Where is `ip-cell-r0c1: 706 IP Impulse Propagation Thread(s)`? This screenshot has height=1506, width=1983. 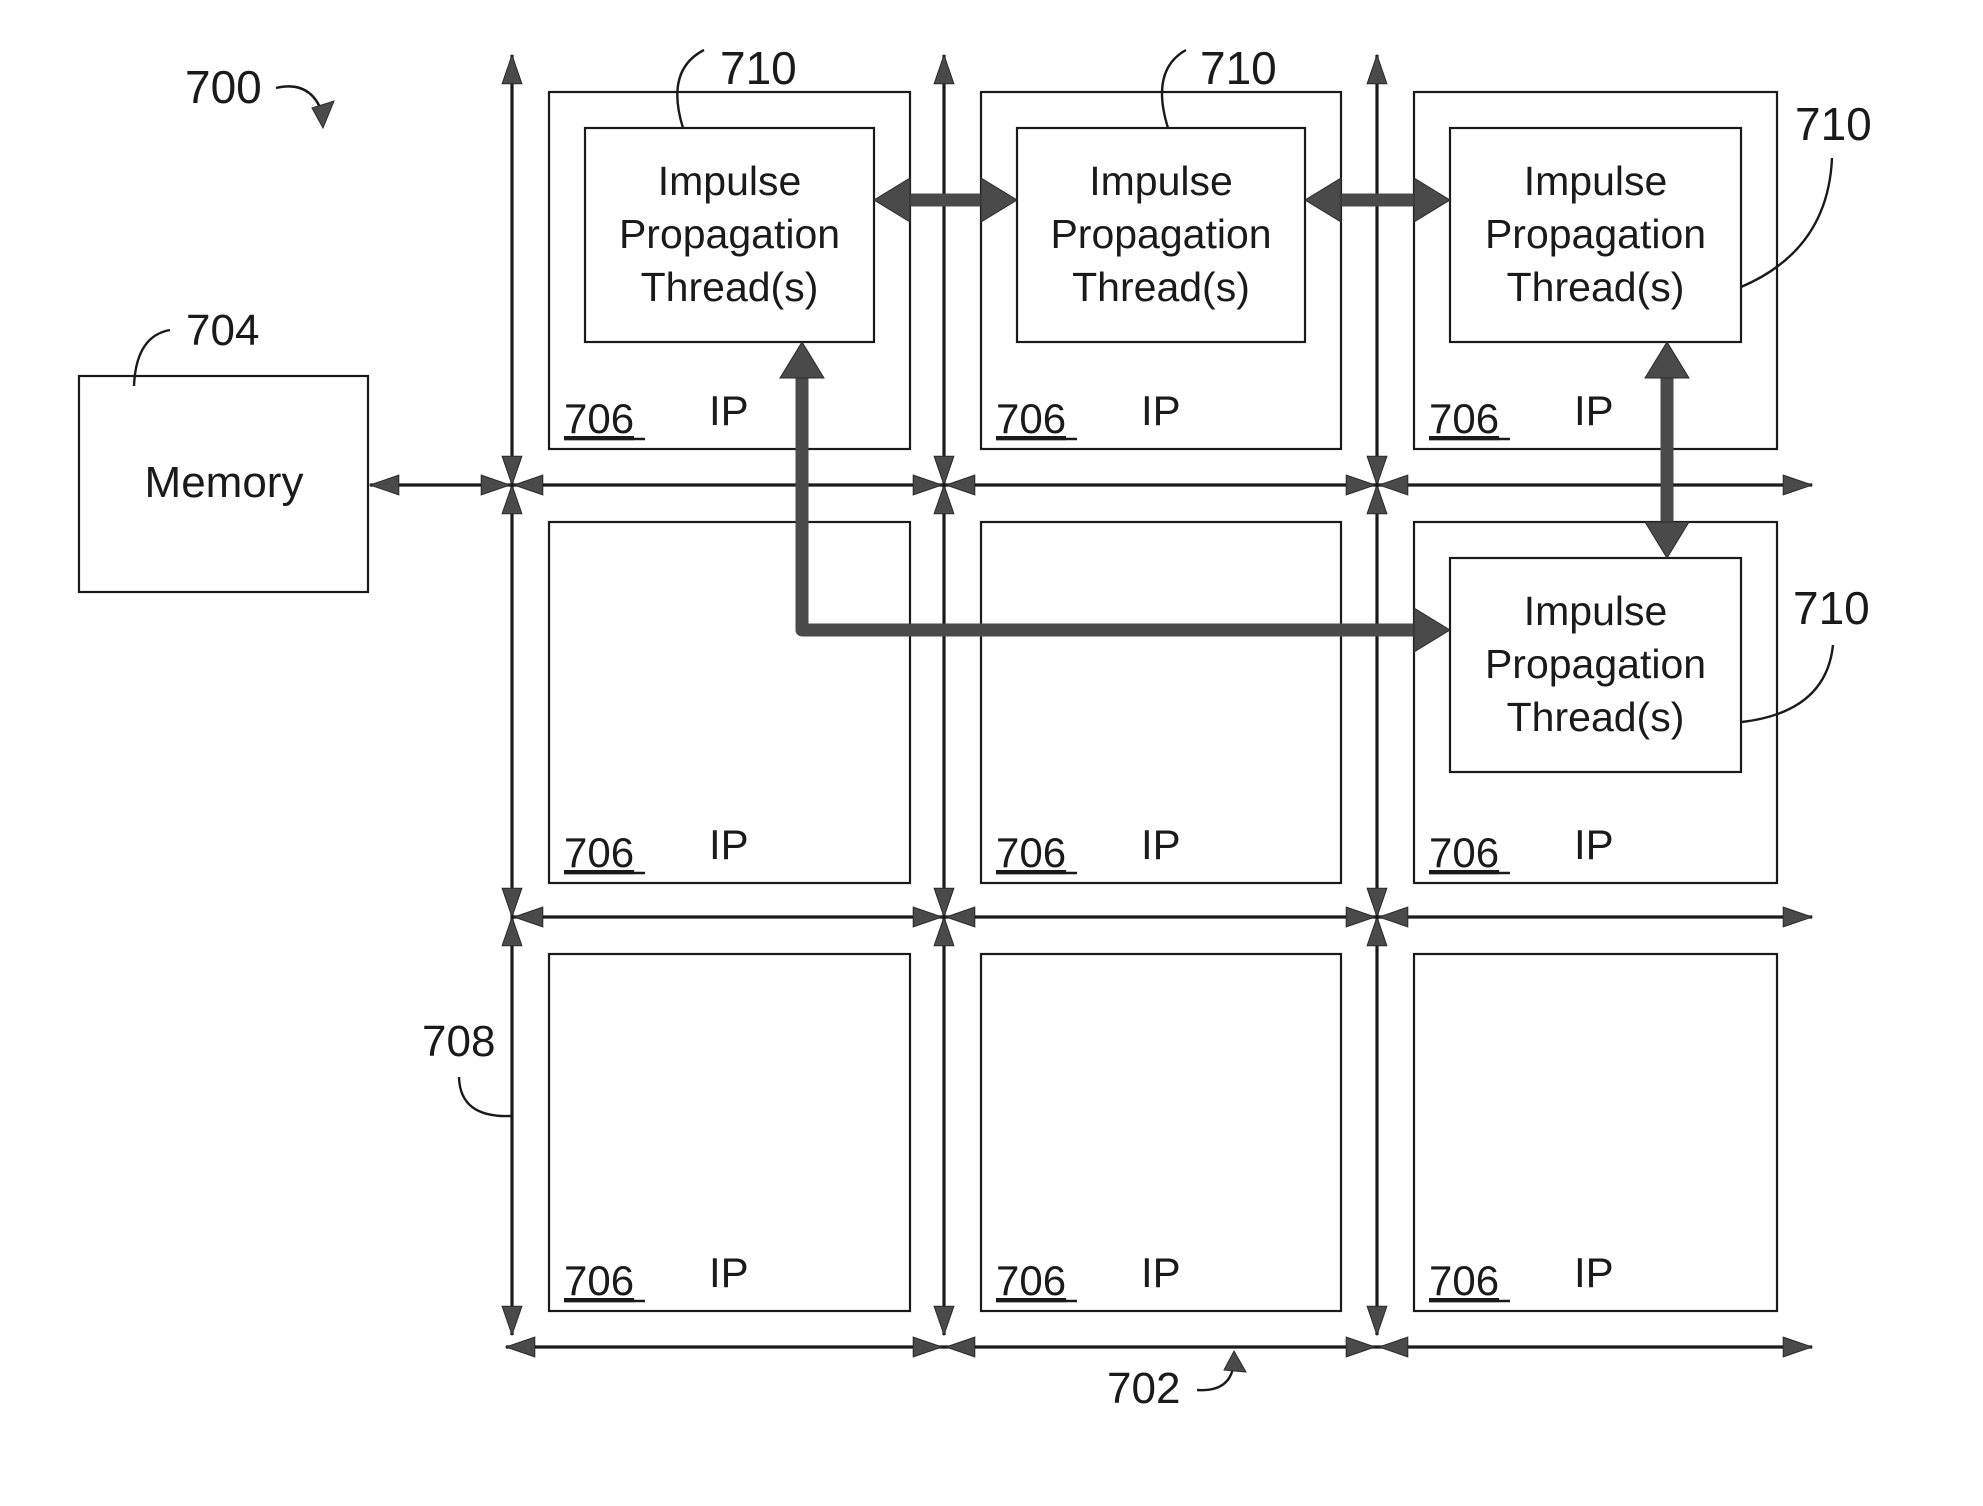
ip-cell-r0c1: 706 IP Impulse Propagation Thread(s) is located at coordinates (1161, 270).